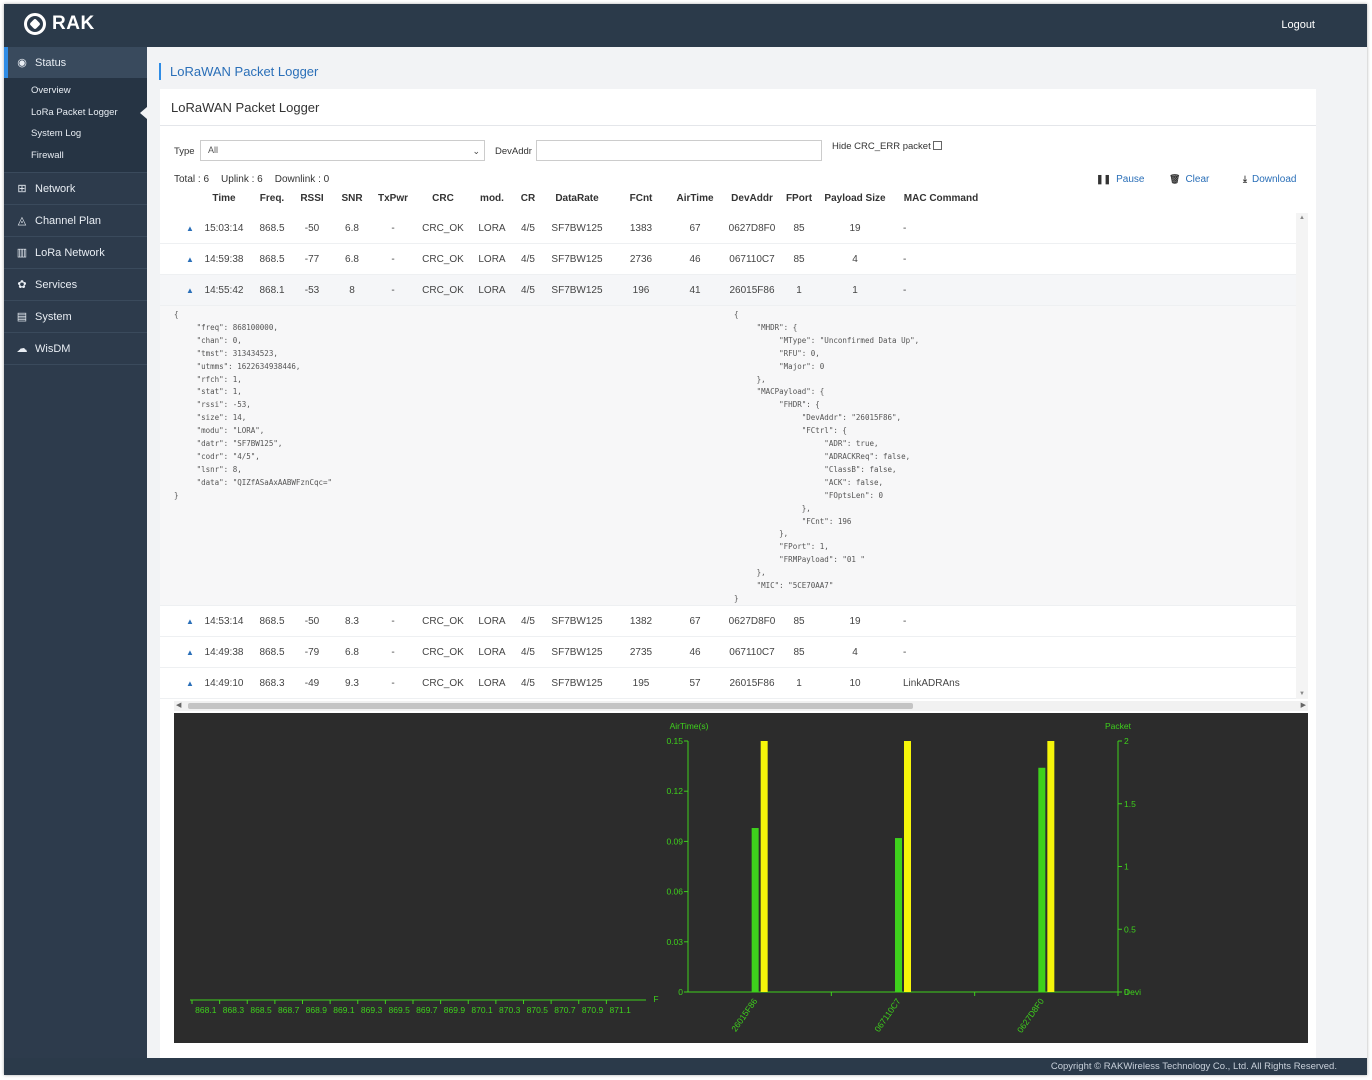 Image resolution: width=1372 pixels, height=1080 pixels. Describe the element at coordinates (1189, 179) in the screenshot. I see `clear-button: 🗑 Clear` at that location.